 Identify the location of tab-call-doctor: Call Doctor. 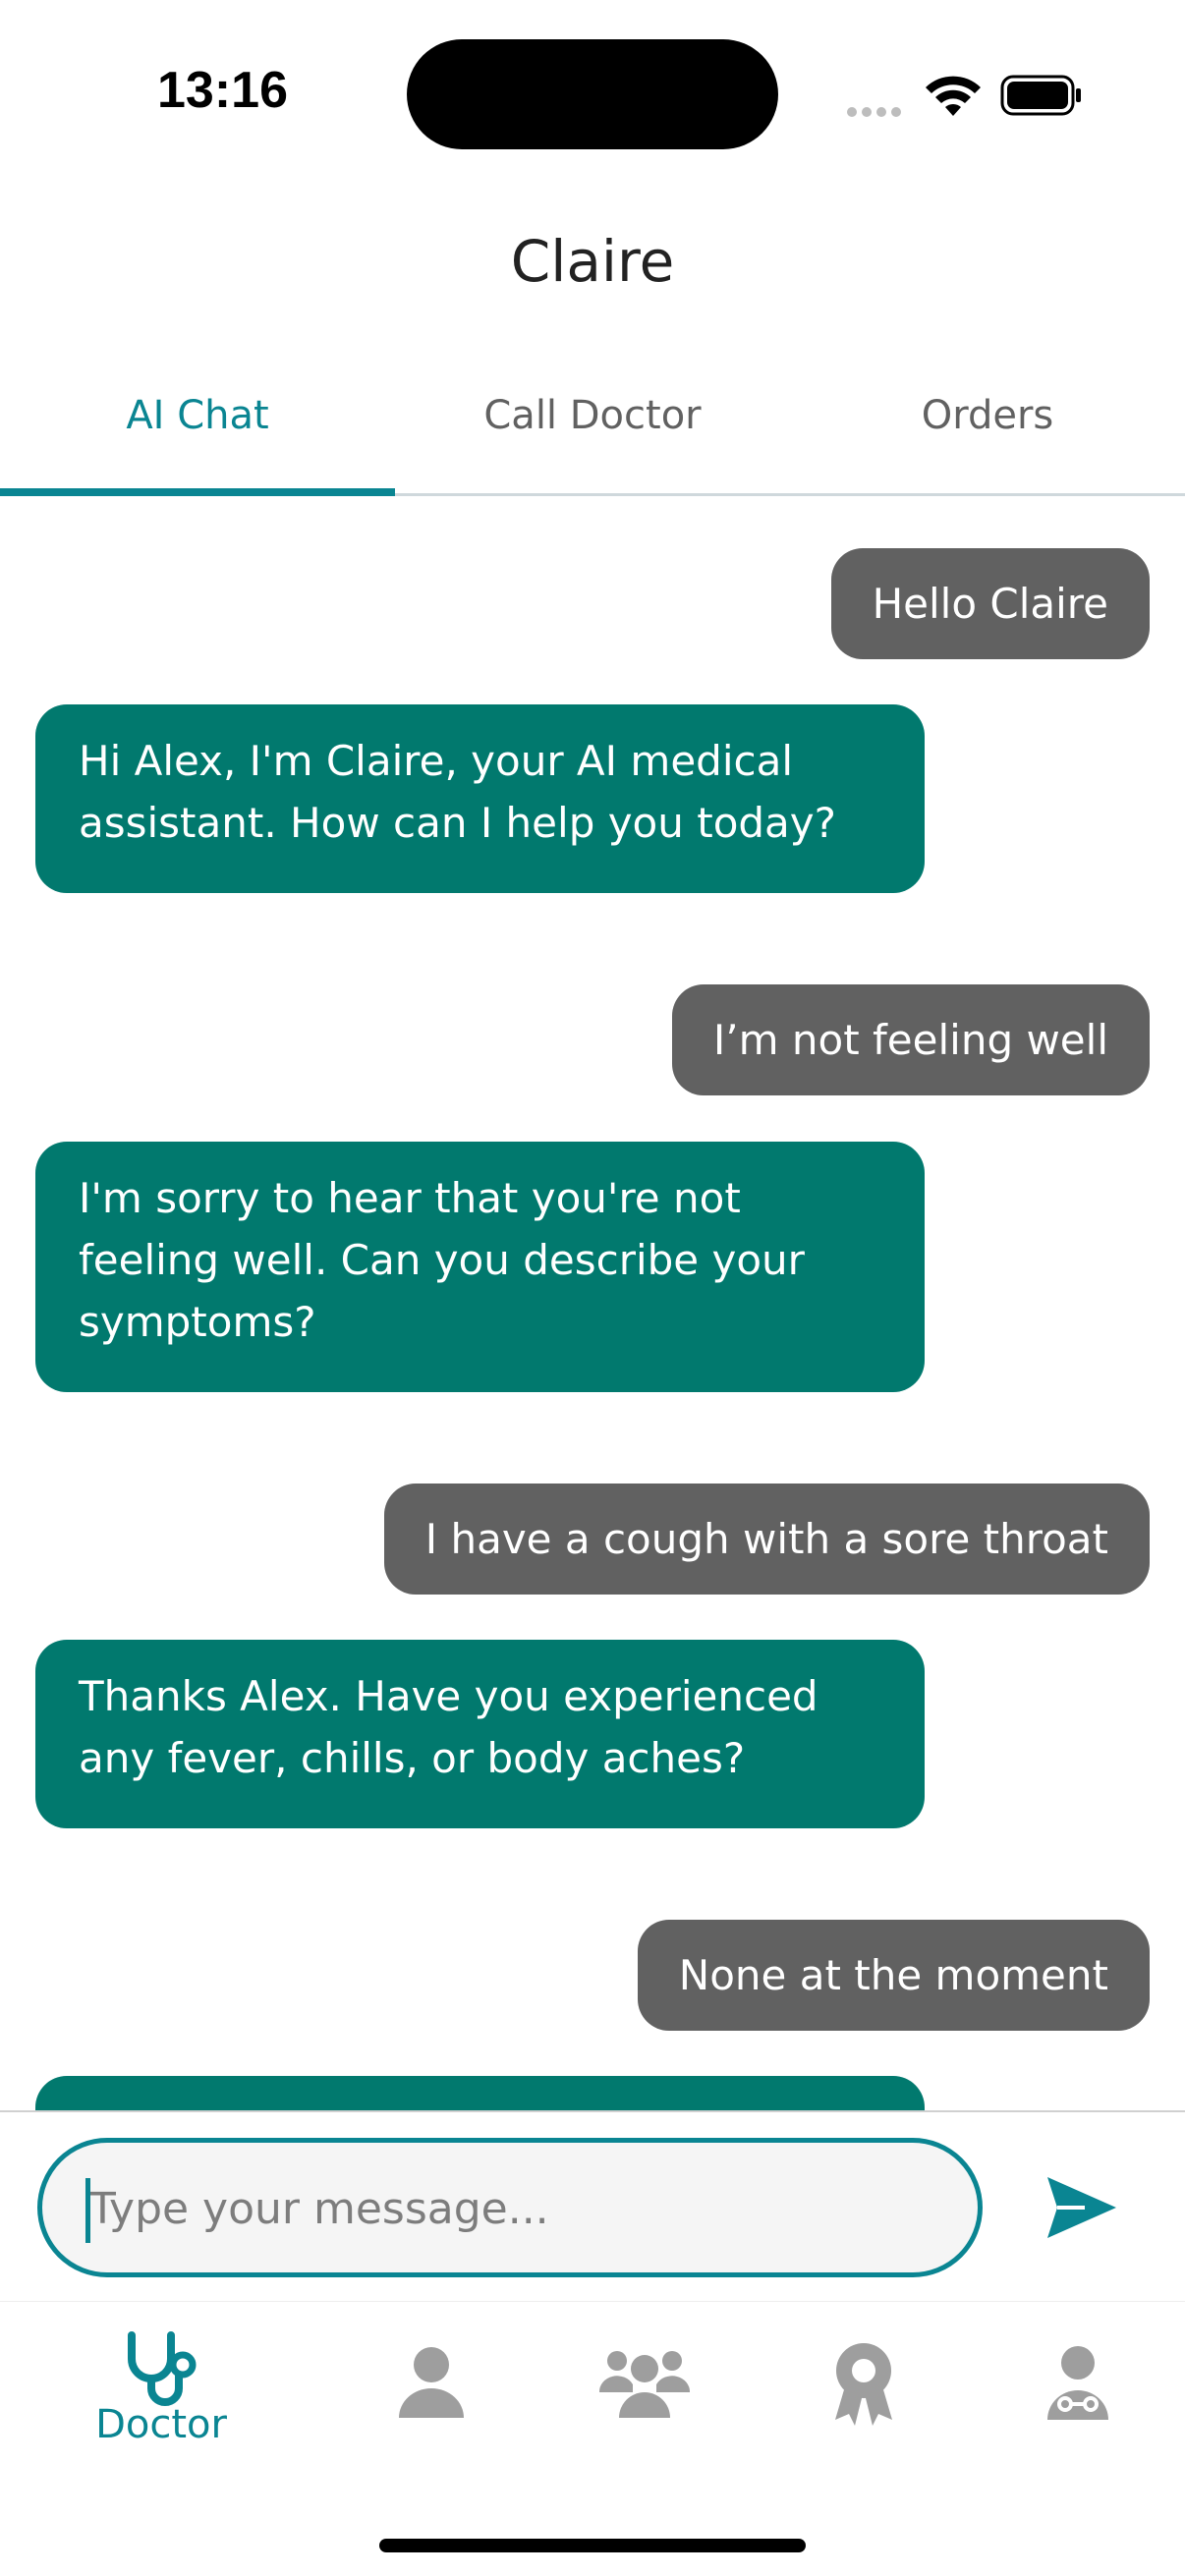
(592, 433).